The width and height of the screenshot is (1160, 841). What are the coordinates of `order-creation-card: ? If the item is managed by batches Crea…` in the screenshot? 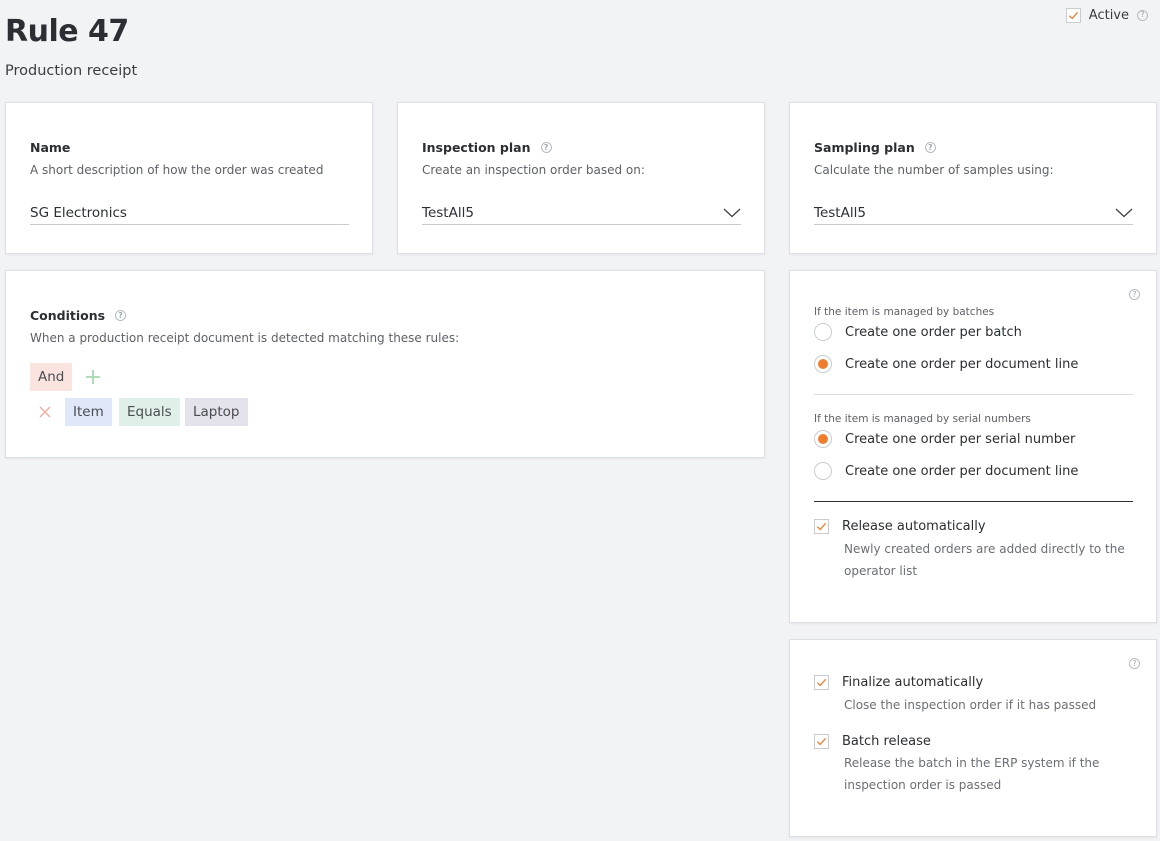 It's located at (973, 446).